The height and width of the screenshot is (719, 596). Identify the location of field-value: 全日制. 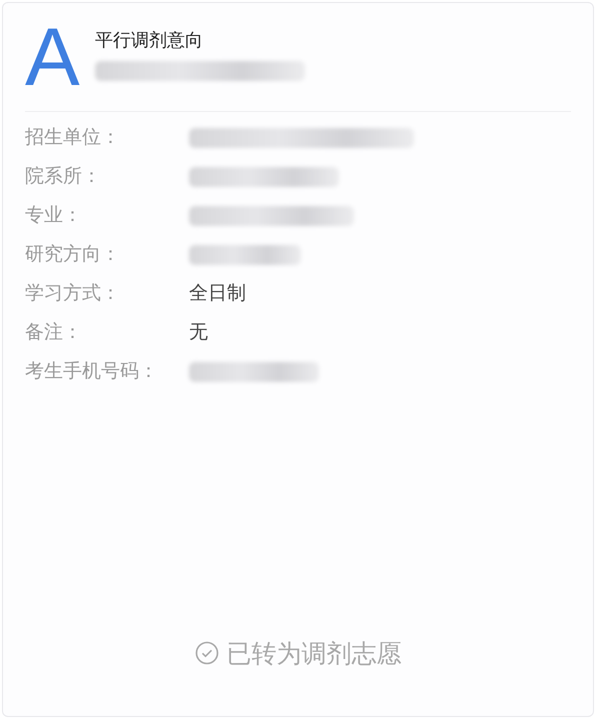
(217, 293).